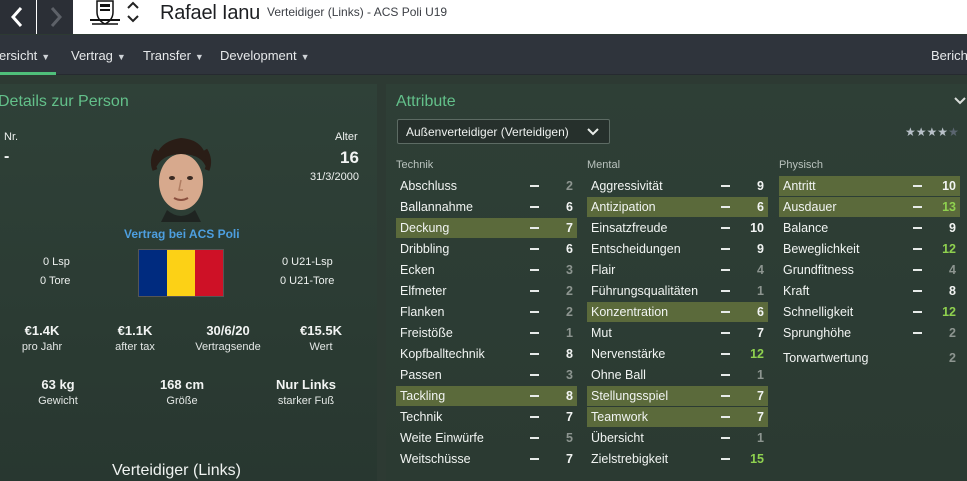 This screenshot has height=481, width=967. Describe the element at coordinates (677, 396) in the screenshot. I see `attribute-row: Stellungsspiel 7` at that location.